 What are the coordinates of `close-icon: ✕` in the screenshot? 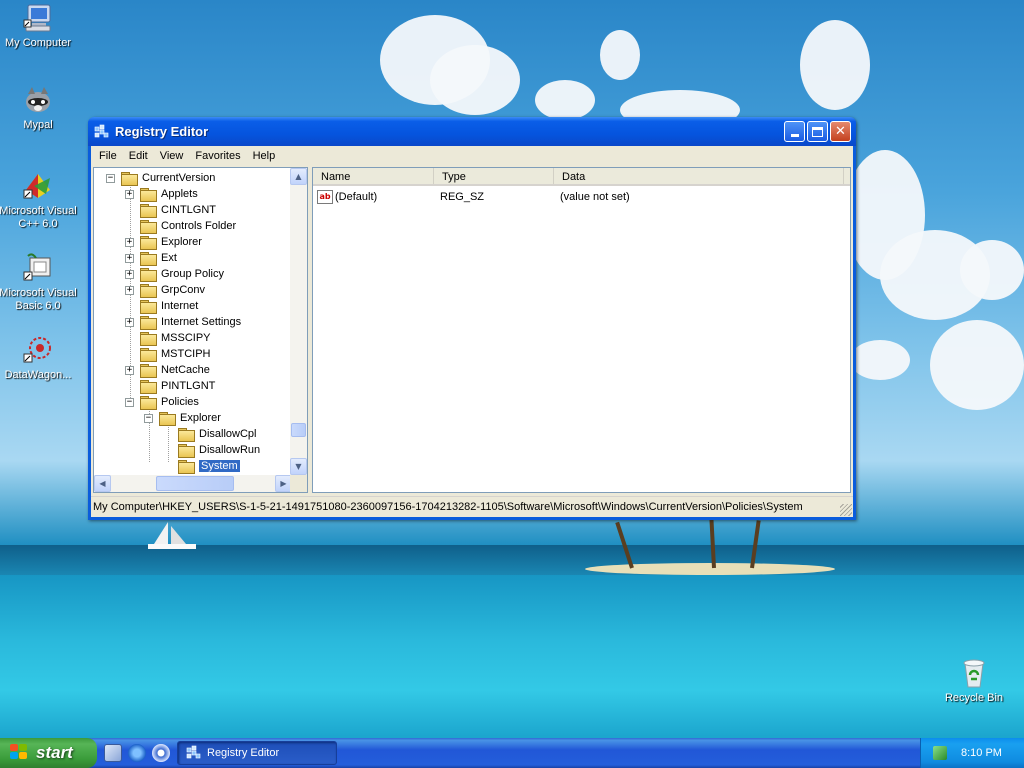 It's located at (840, 131).